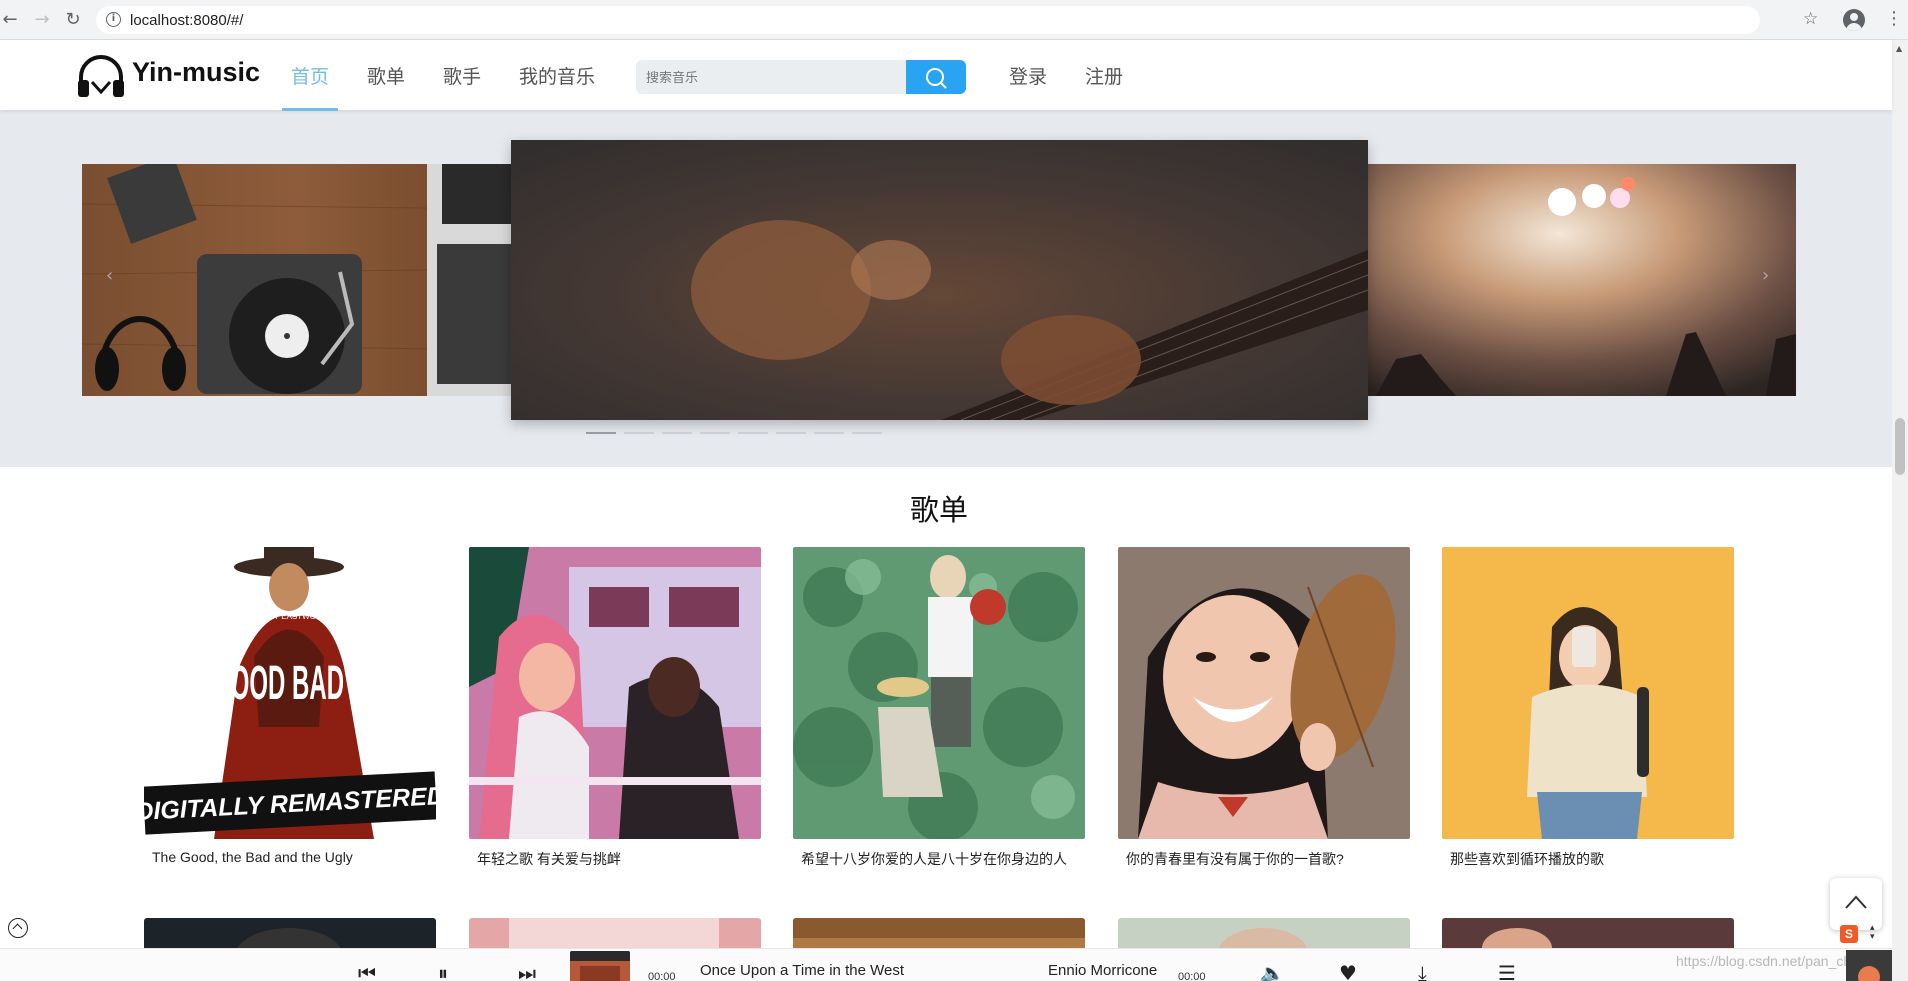 This screenshot has height=981, width=1908. Describe the element at coordinates (939, 280) in the screenshot. I see `carousel-slide-guitar` at that location.